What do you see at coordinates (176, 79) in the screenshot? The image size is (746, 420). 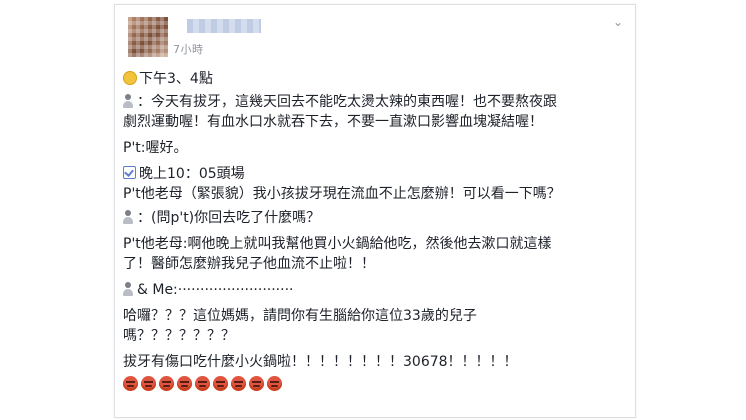 I see `line-text: 下午3、4點` at bounding box center [176, 79].